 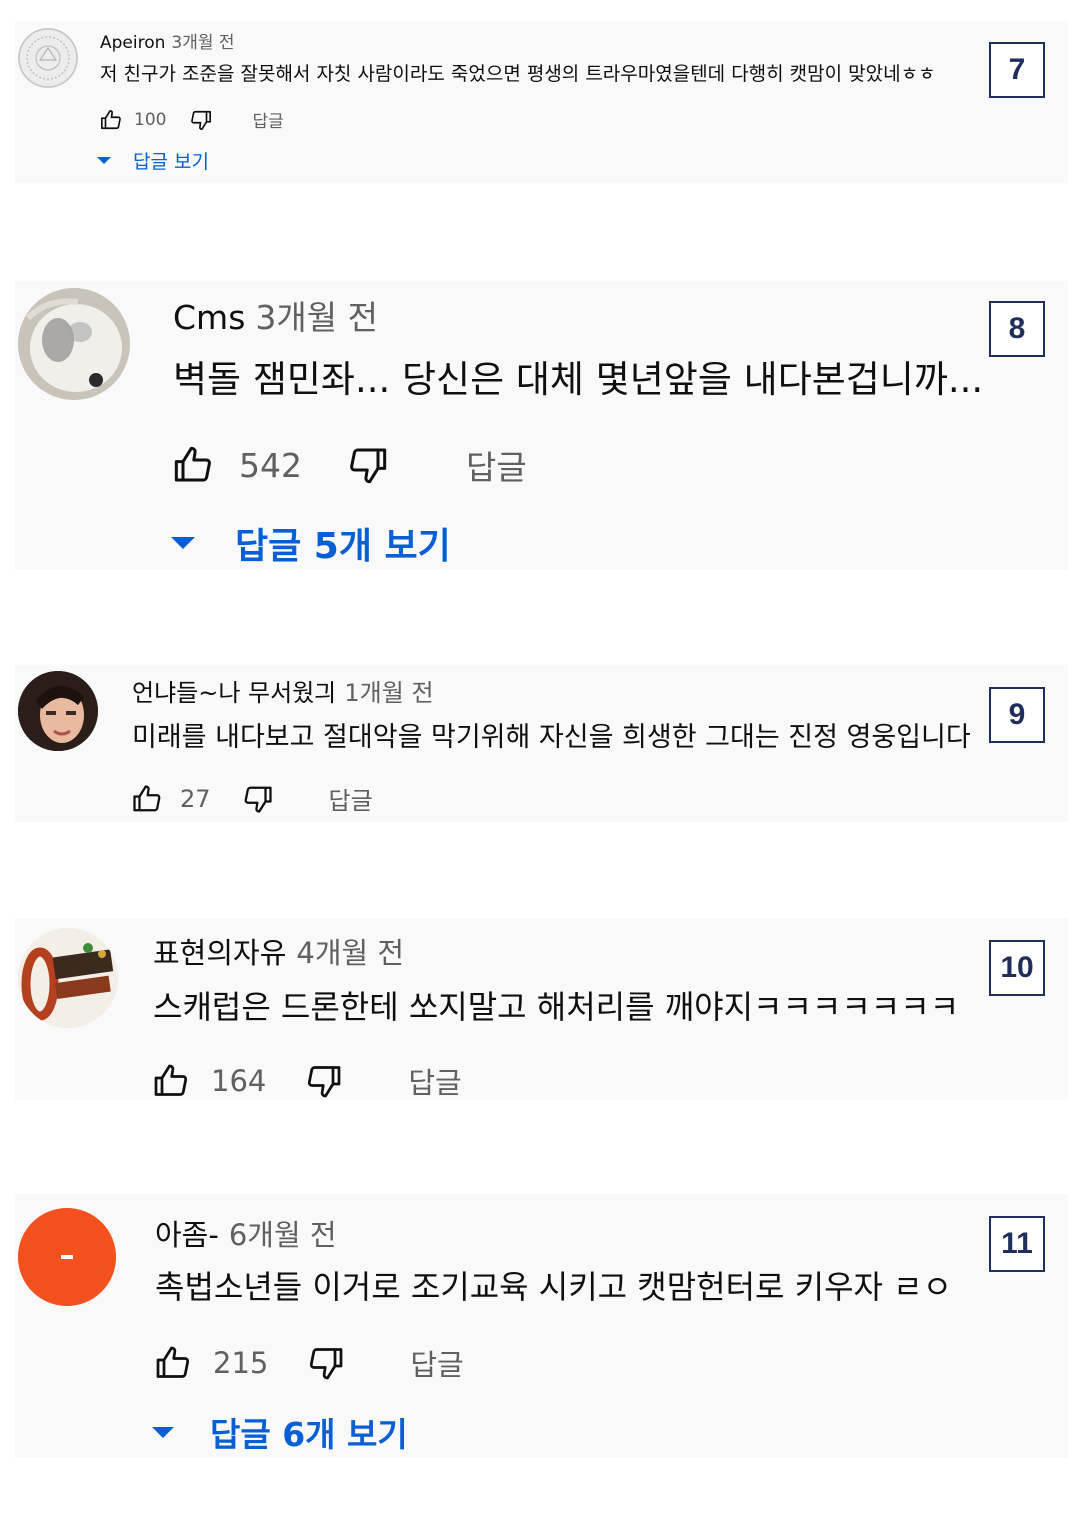 I want to click on dog-icon, so click(x=74, y=344).